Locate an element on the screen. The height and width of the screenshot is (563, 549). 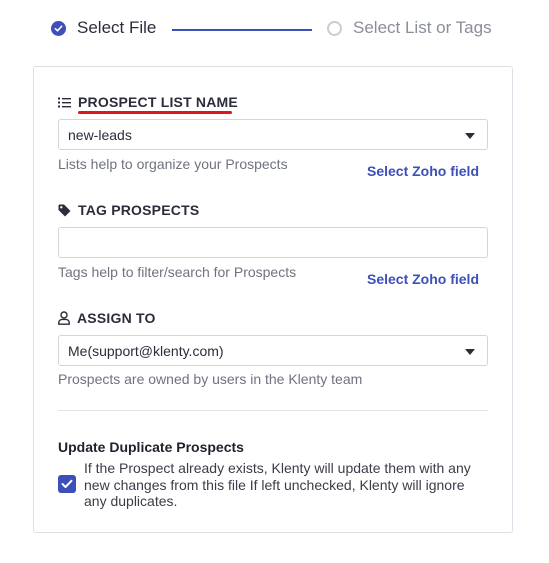
tag-prospects-title: TAG PROSPECTS is located at coordinates (139, 210).